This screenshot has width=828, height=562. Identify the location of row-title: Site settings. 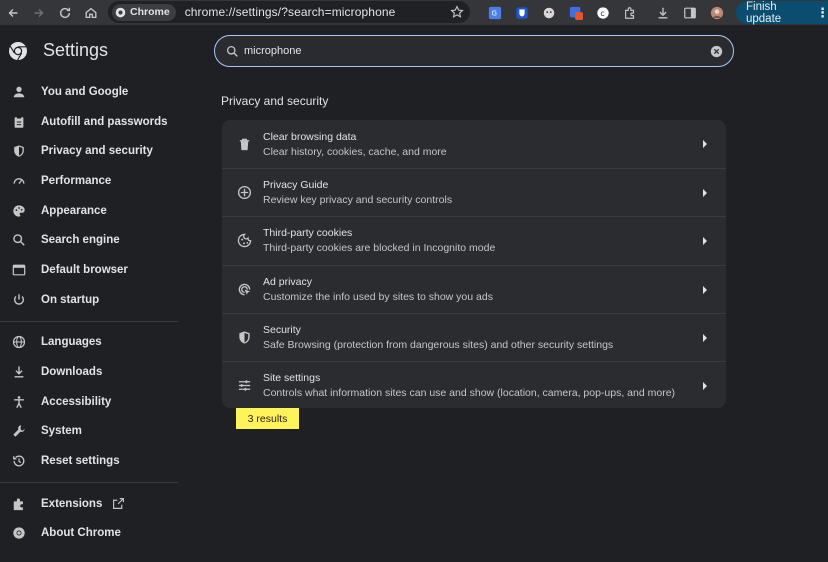
(292, 378).